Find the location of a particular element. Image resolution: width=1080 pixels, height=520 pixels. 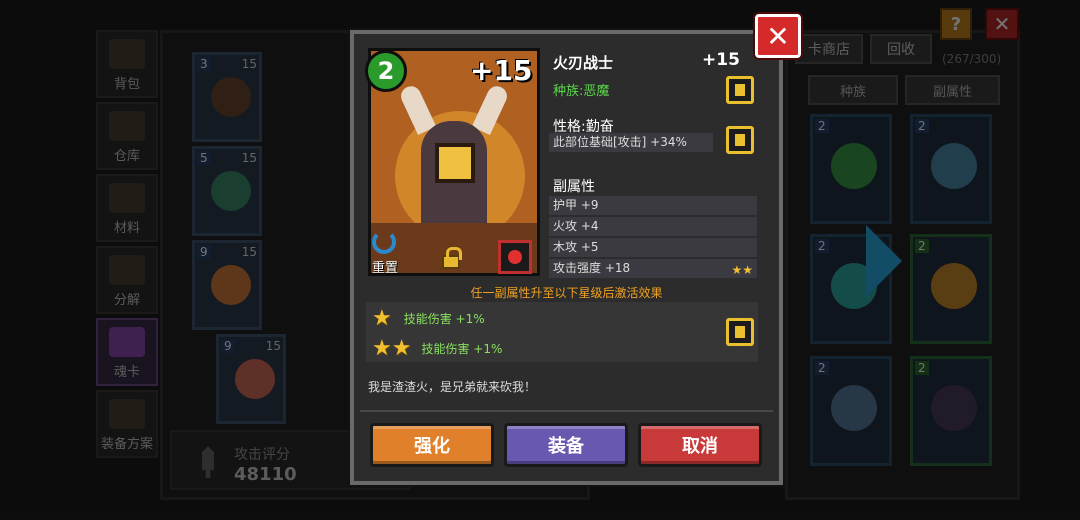

help-button: ? is located at coordinates (956, 24).